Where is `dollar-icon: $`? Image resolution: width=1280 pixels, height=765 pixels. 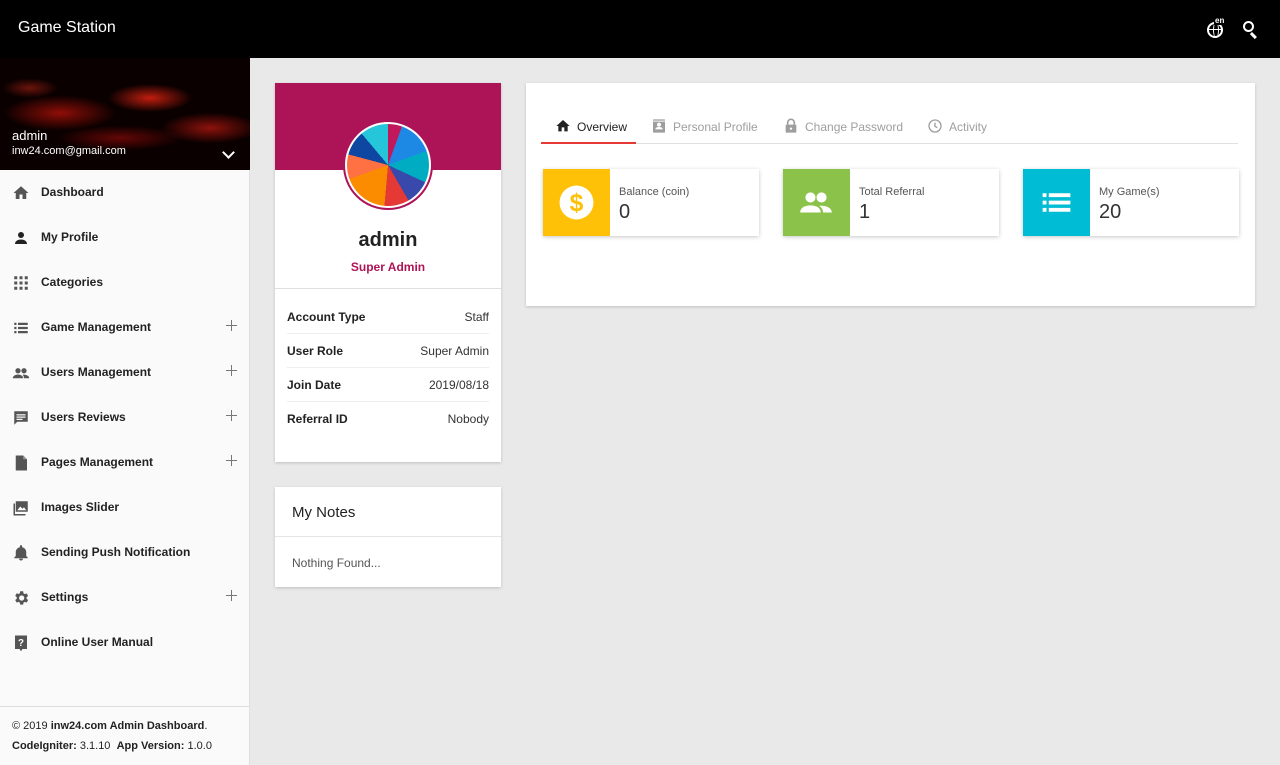 dollar-icon: $ is located at coordinates (576, 202).